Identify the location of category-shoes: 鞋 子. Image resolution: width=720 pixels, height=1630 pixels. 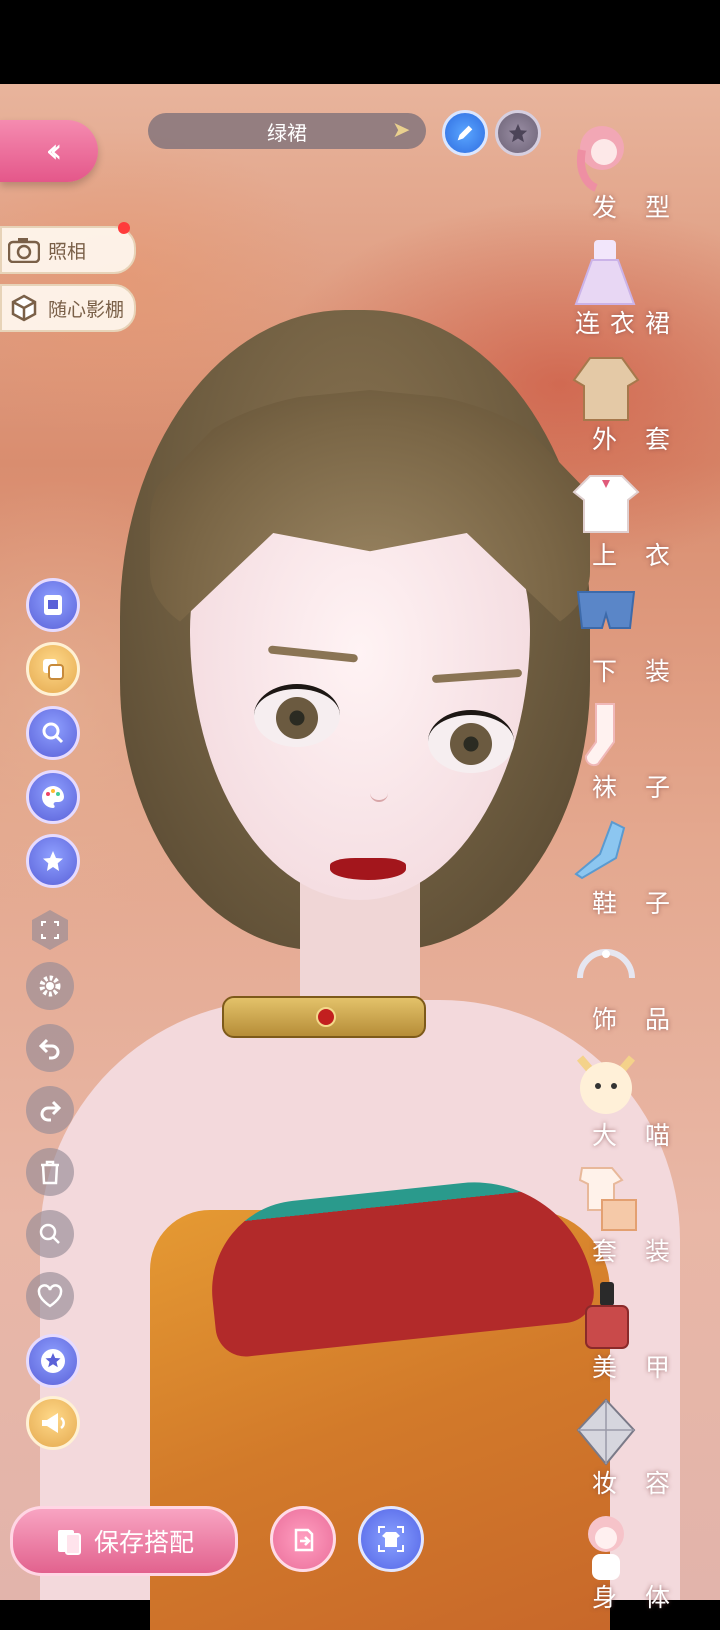
(646, 871).